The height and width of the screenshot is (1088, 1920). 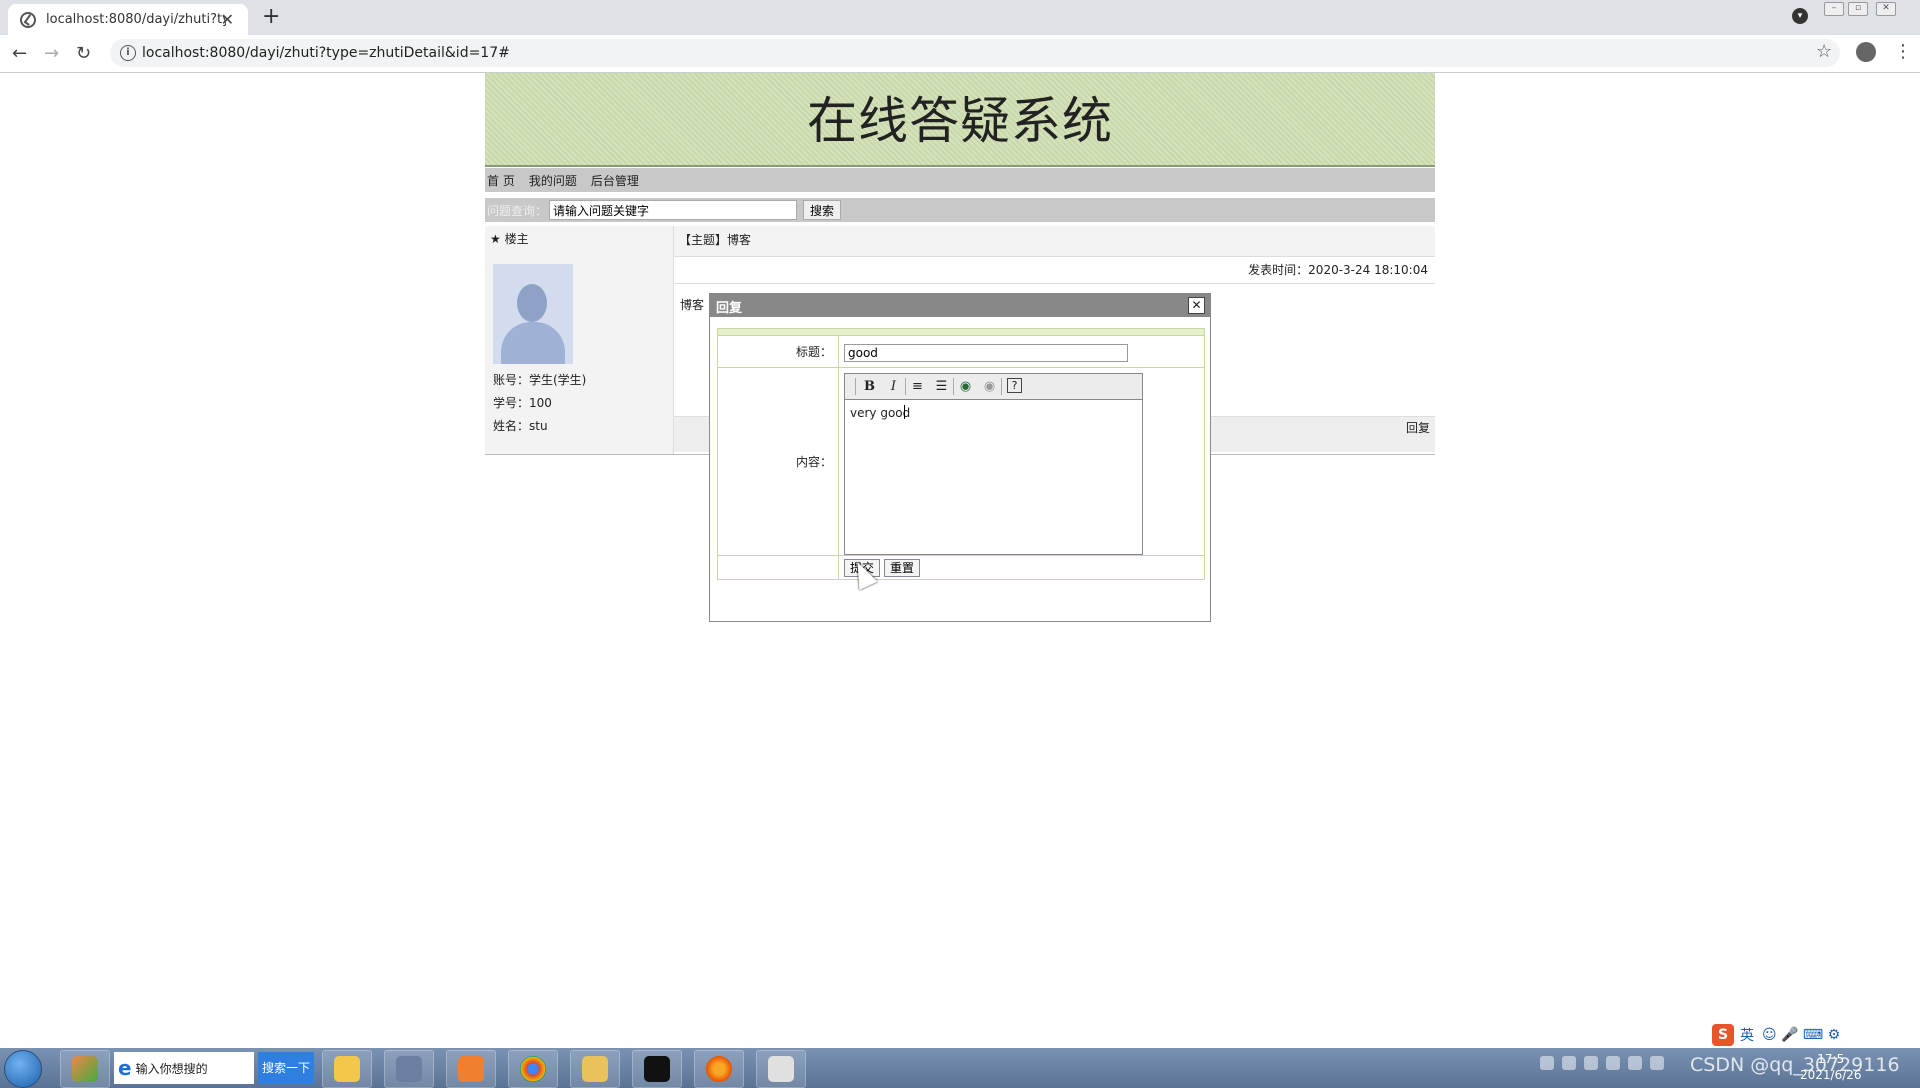 What do you see at coordinates (83, 53) in the screenshot?
I see `reload-icon: ↻` at bounding box center [83, 53].